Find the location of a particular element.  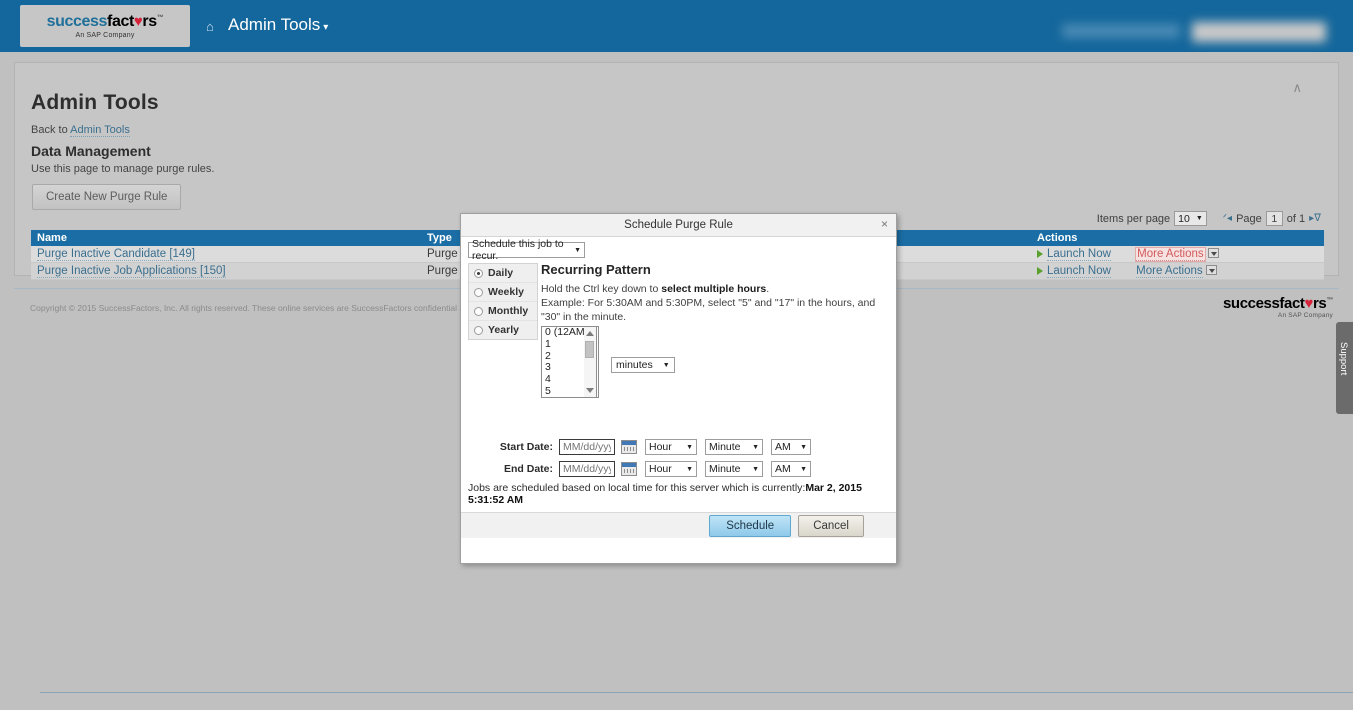

total-pages-label: of 1 is located at coordinates (1296, 218).